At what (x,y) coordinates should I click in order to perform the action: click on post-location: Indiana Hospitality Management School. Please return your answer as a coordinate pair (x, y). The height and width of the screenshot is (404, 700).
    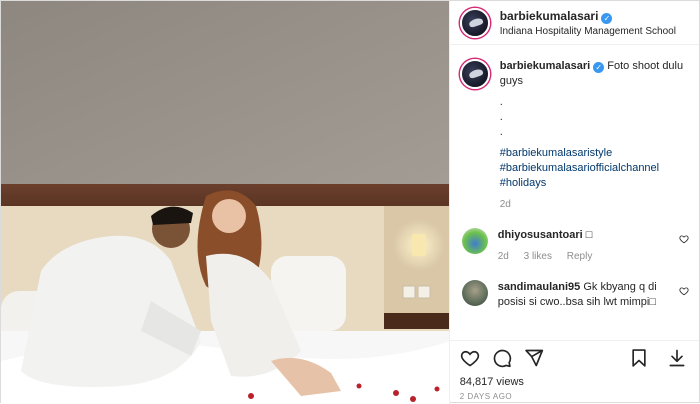
    Looking at the image, I should click on (588, 32).